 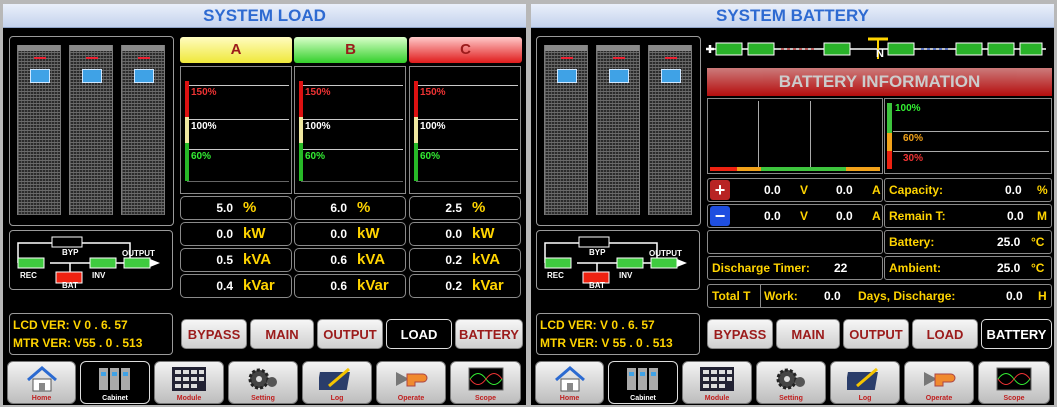 What do you see at coordinates (597, 325) in the screenshot?
I see `lcd-version: LCD VER: V 0 . 6. 57` at bounding box center [597, 325].